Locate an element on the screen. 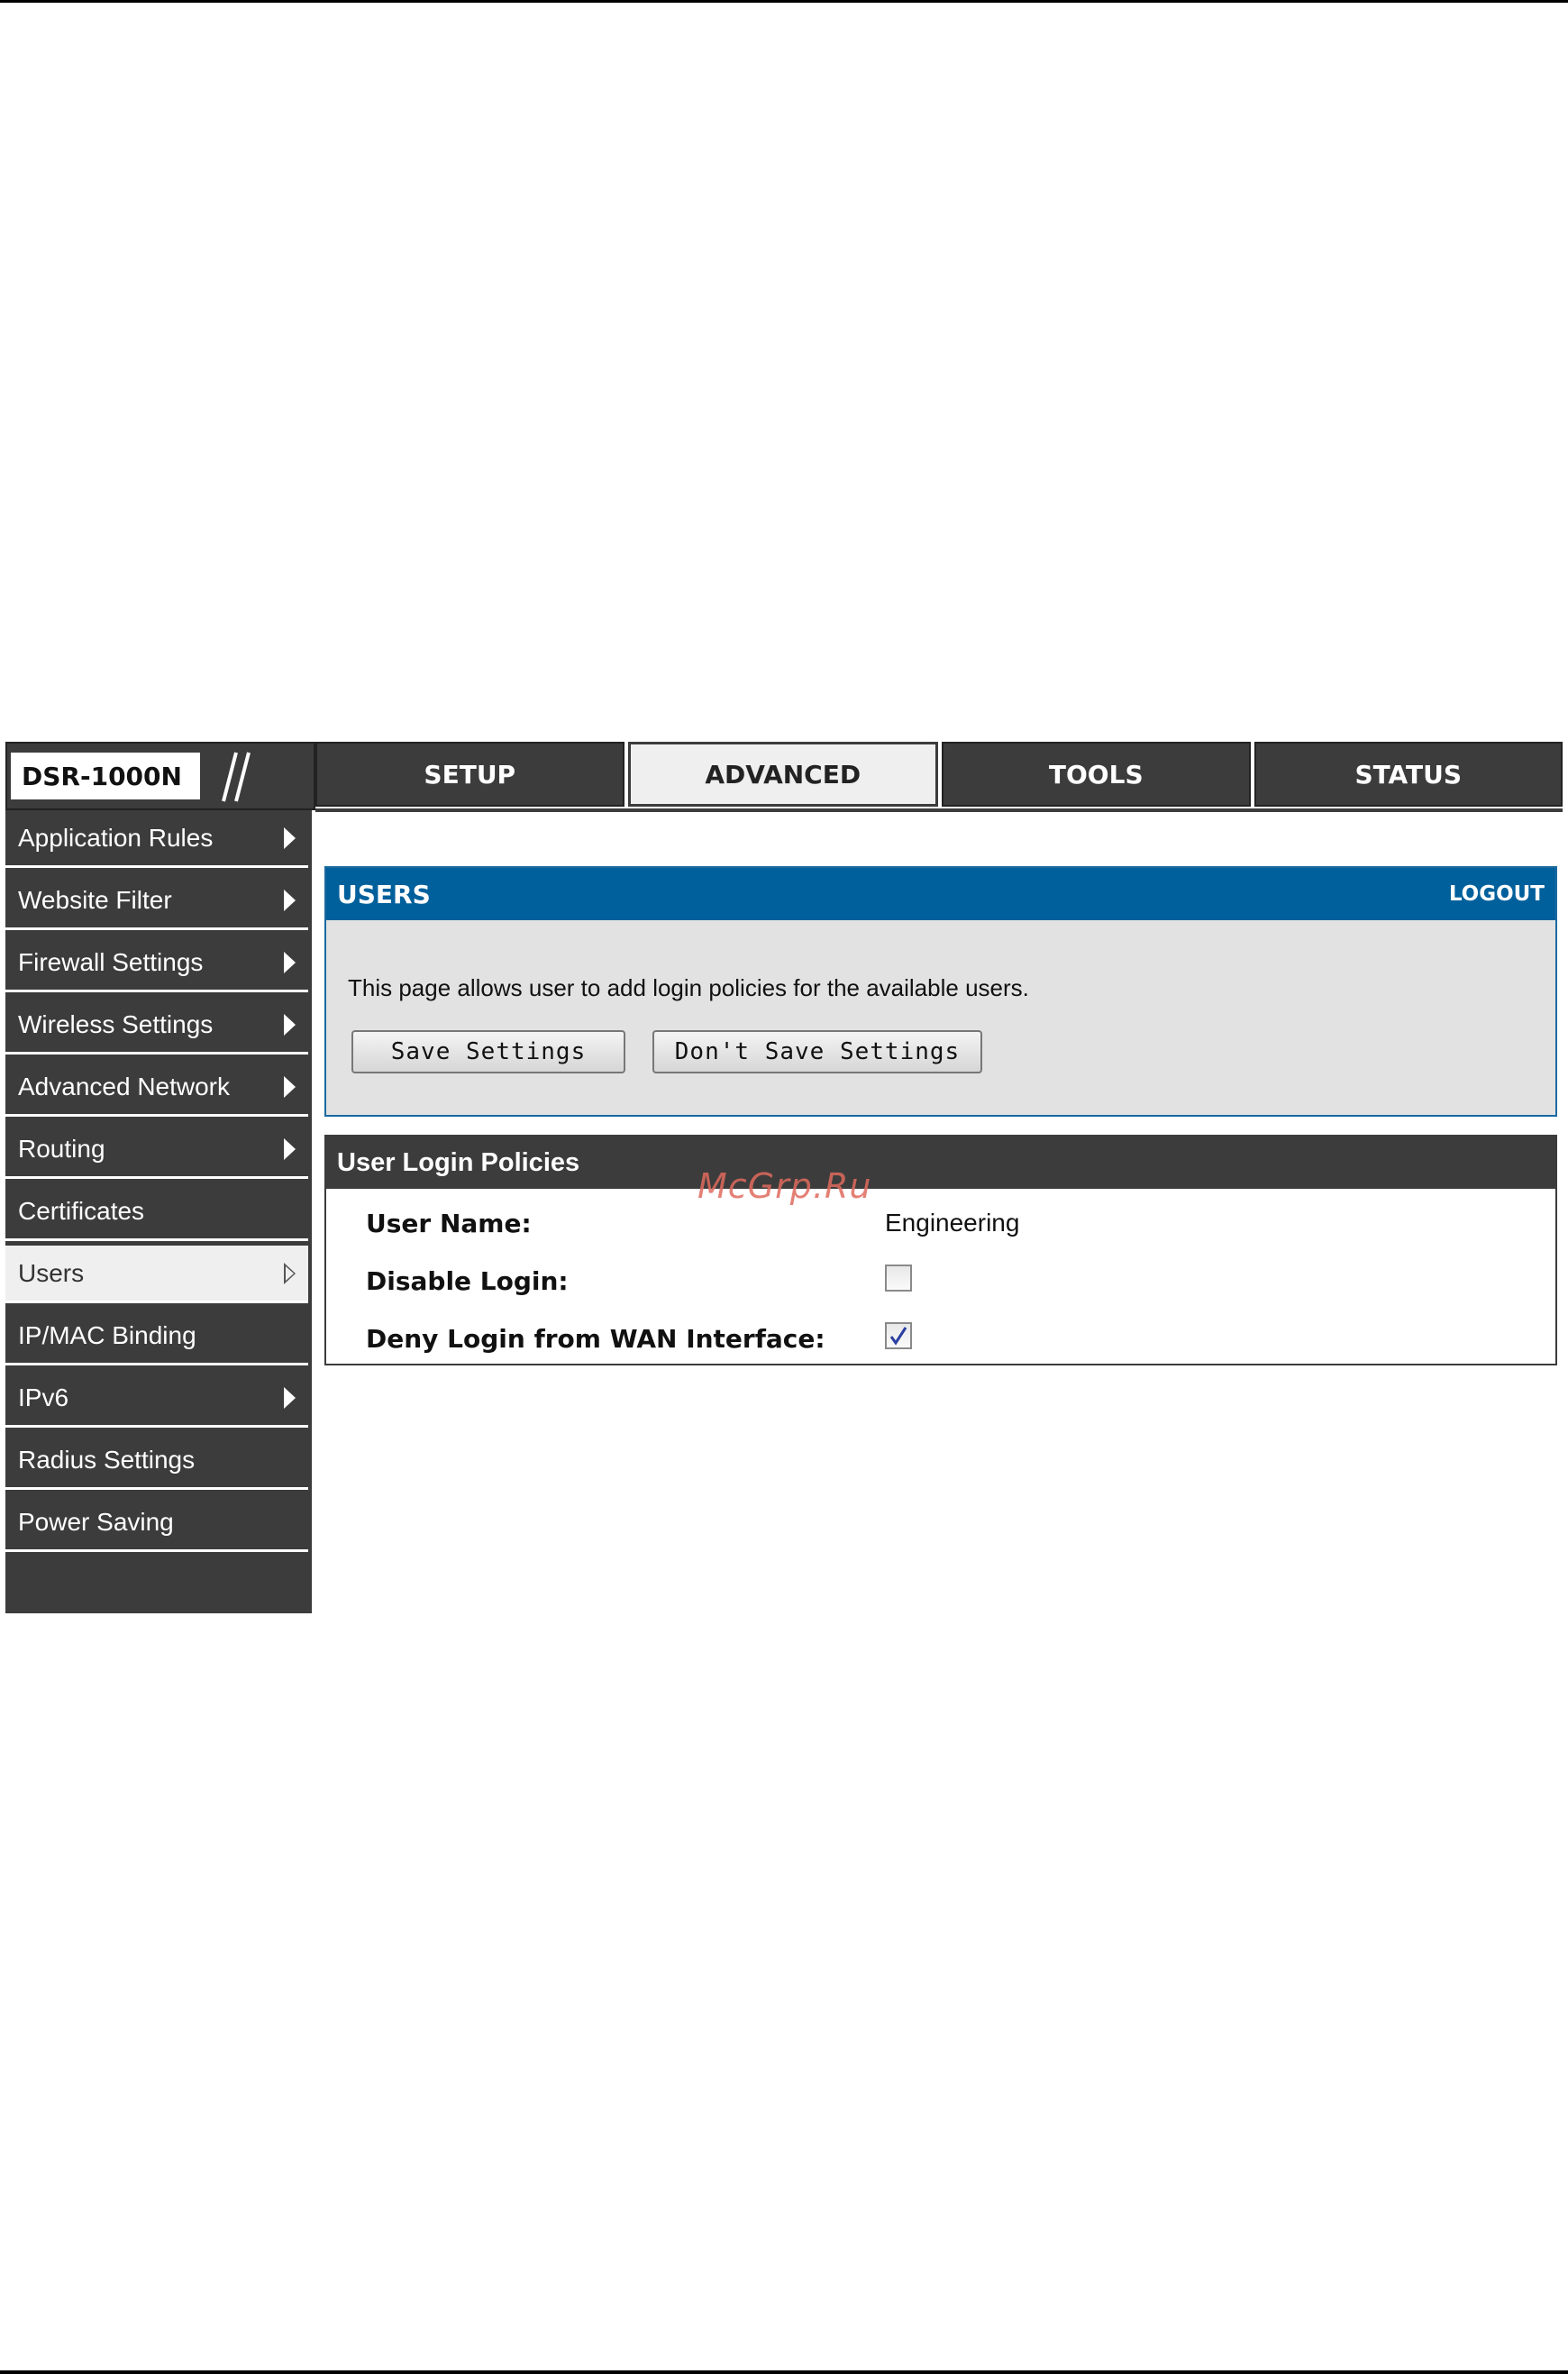 This screenshot has height=2374, width=1568. tab-tools: TOOLS is located at coordinates (1096, 774).